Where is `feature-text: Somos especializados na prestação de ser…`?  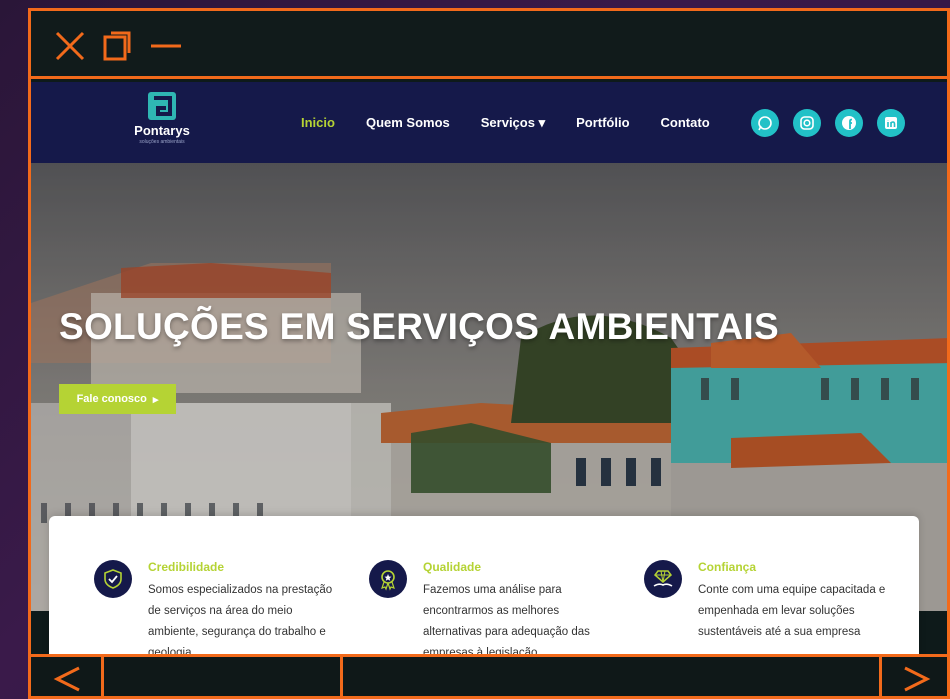 feature-text: Somos especializados na prestação de ser… is located at coordinates (240, 621).